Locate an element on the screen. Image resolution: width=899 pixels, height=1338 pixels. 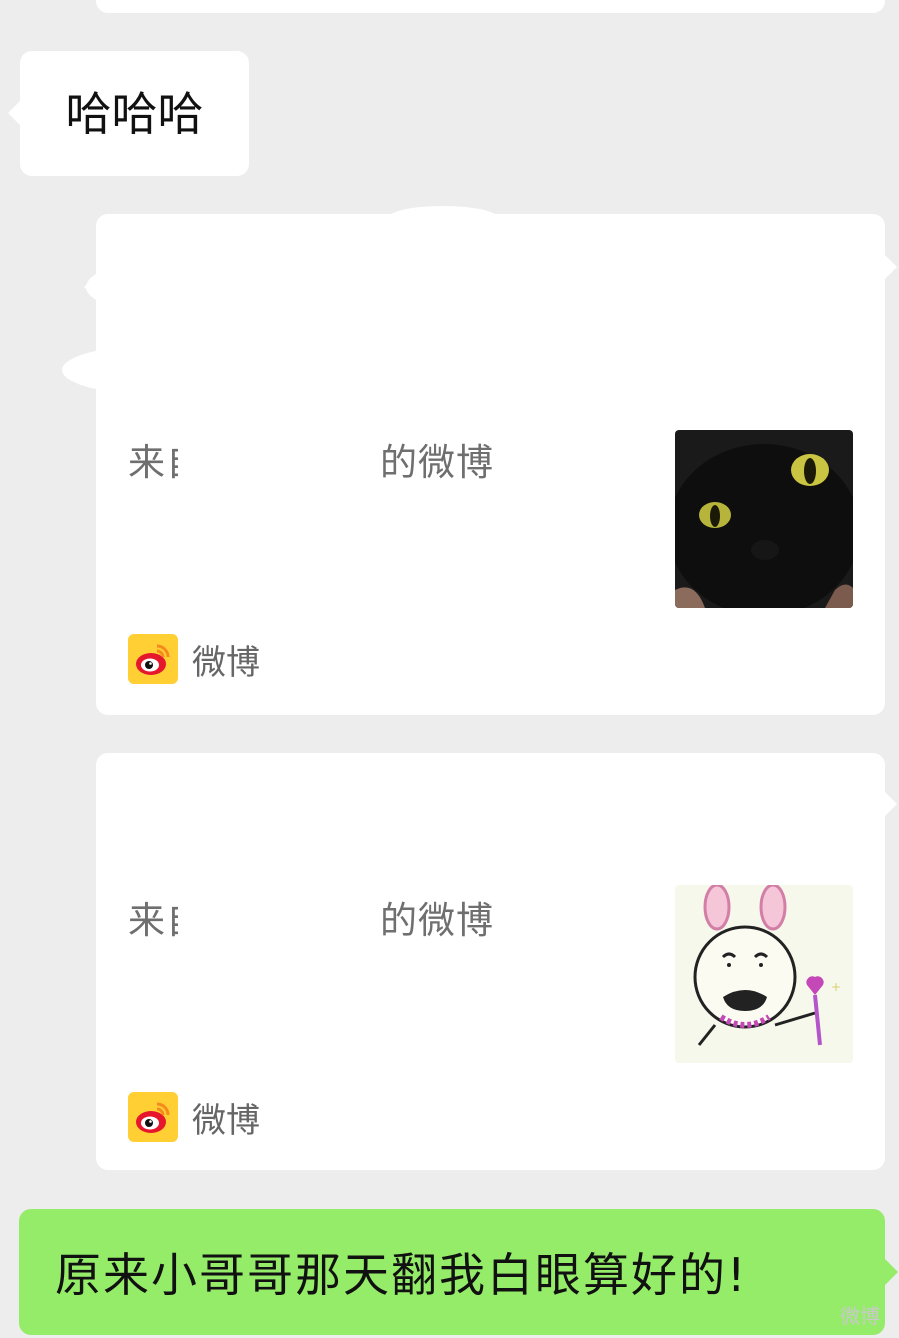
message-text: 哈哈哈 is located at coordinates (134, 113).